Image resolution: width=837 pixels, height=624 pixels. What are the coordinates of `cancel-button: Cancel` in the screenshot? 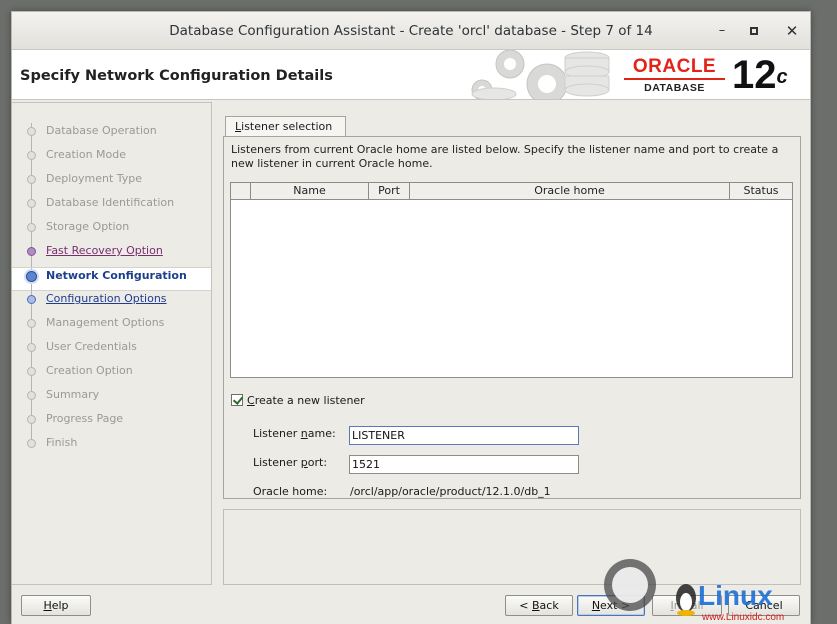 It's located at (764, 605).